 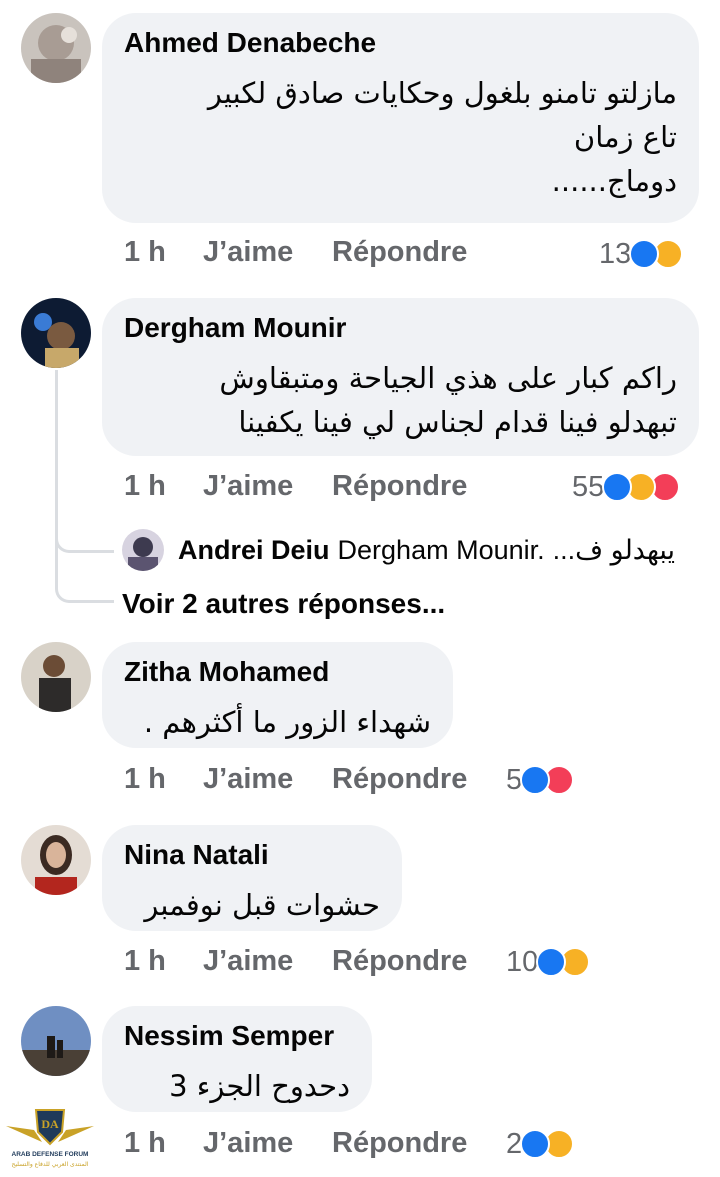 I want to click on reaction-count: 55, so click(x=588, y=486).